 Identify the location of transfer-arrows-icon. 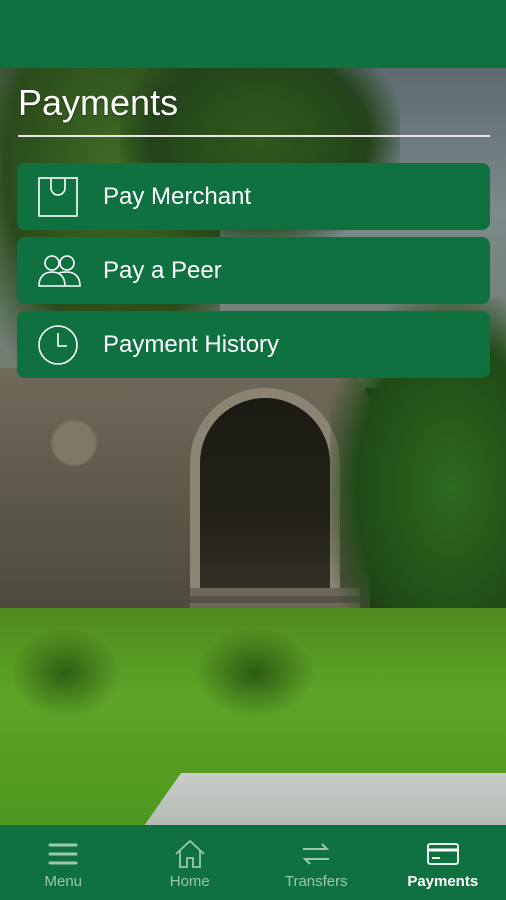
(316, 854).